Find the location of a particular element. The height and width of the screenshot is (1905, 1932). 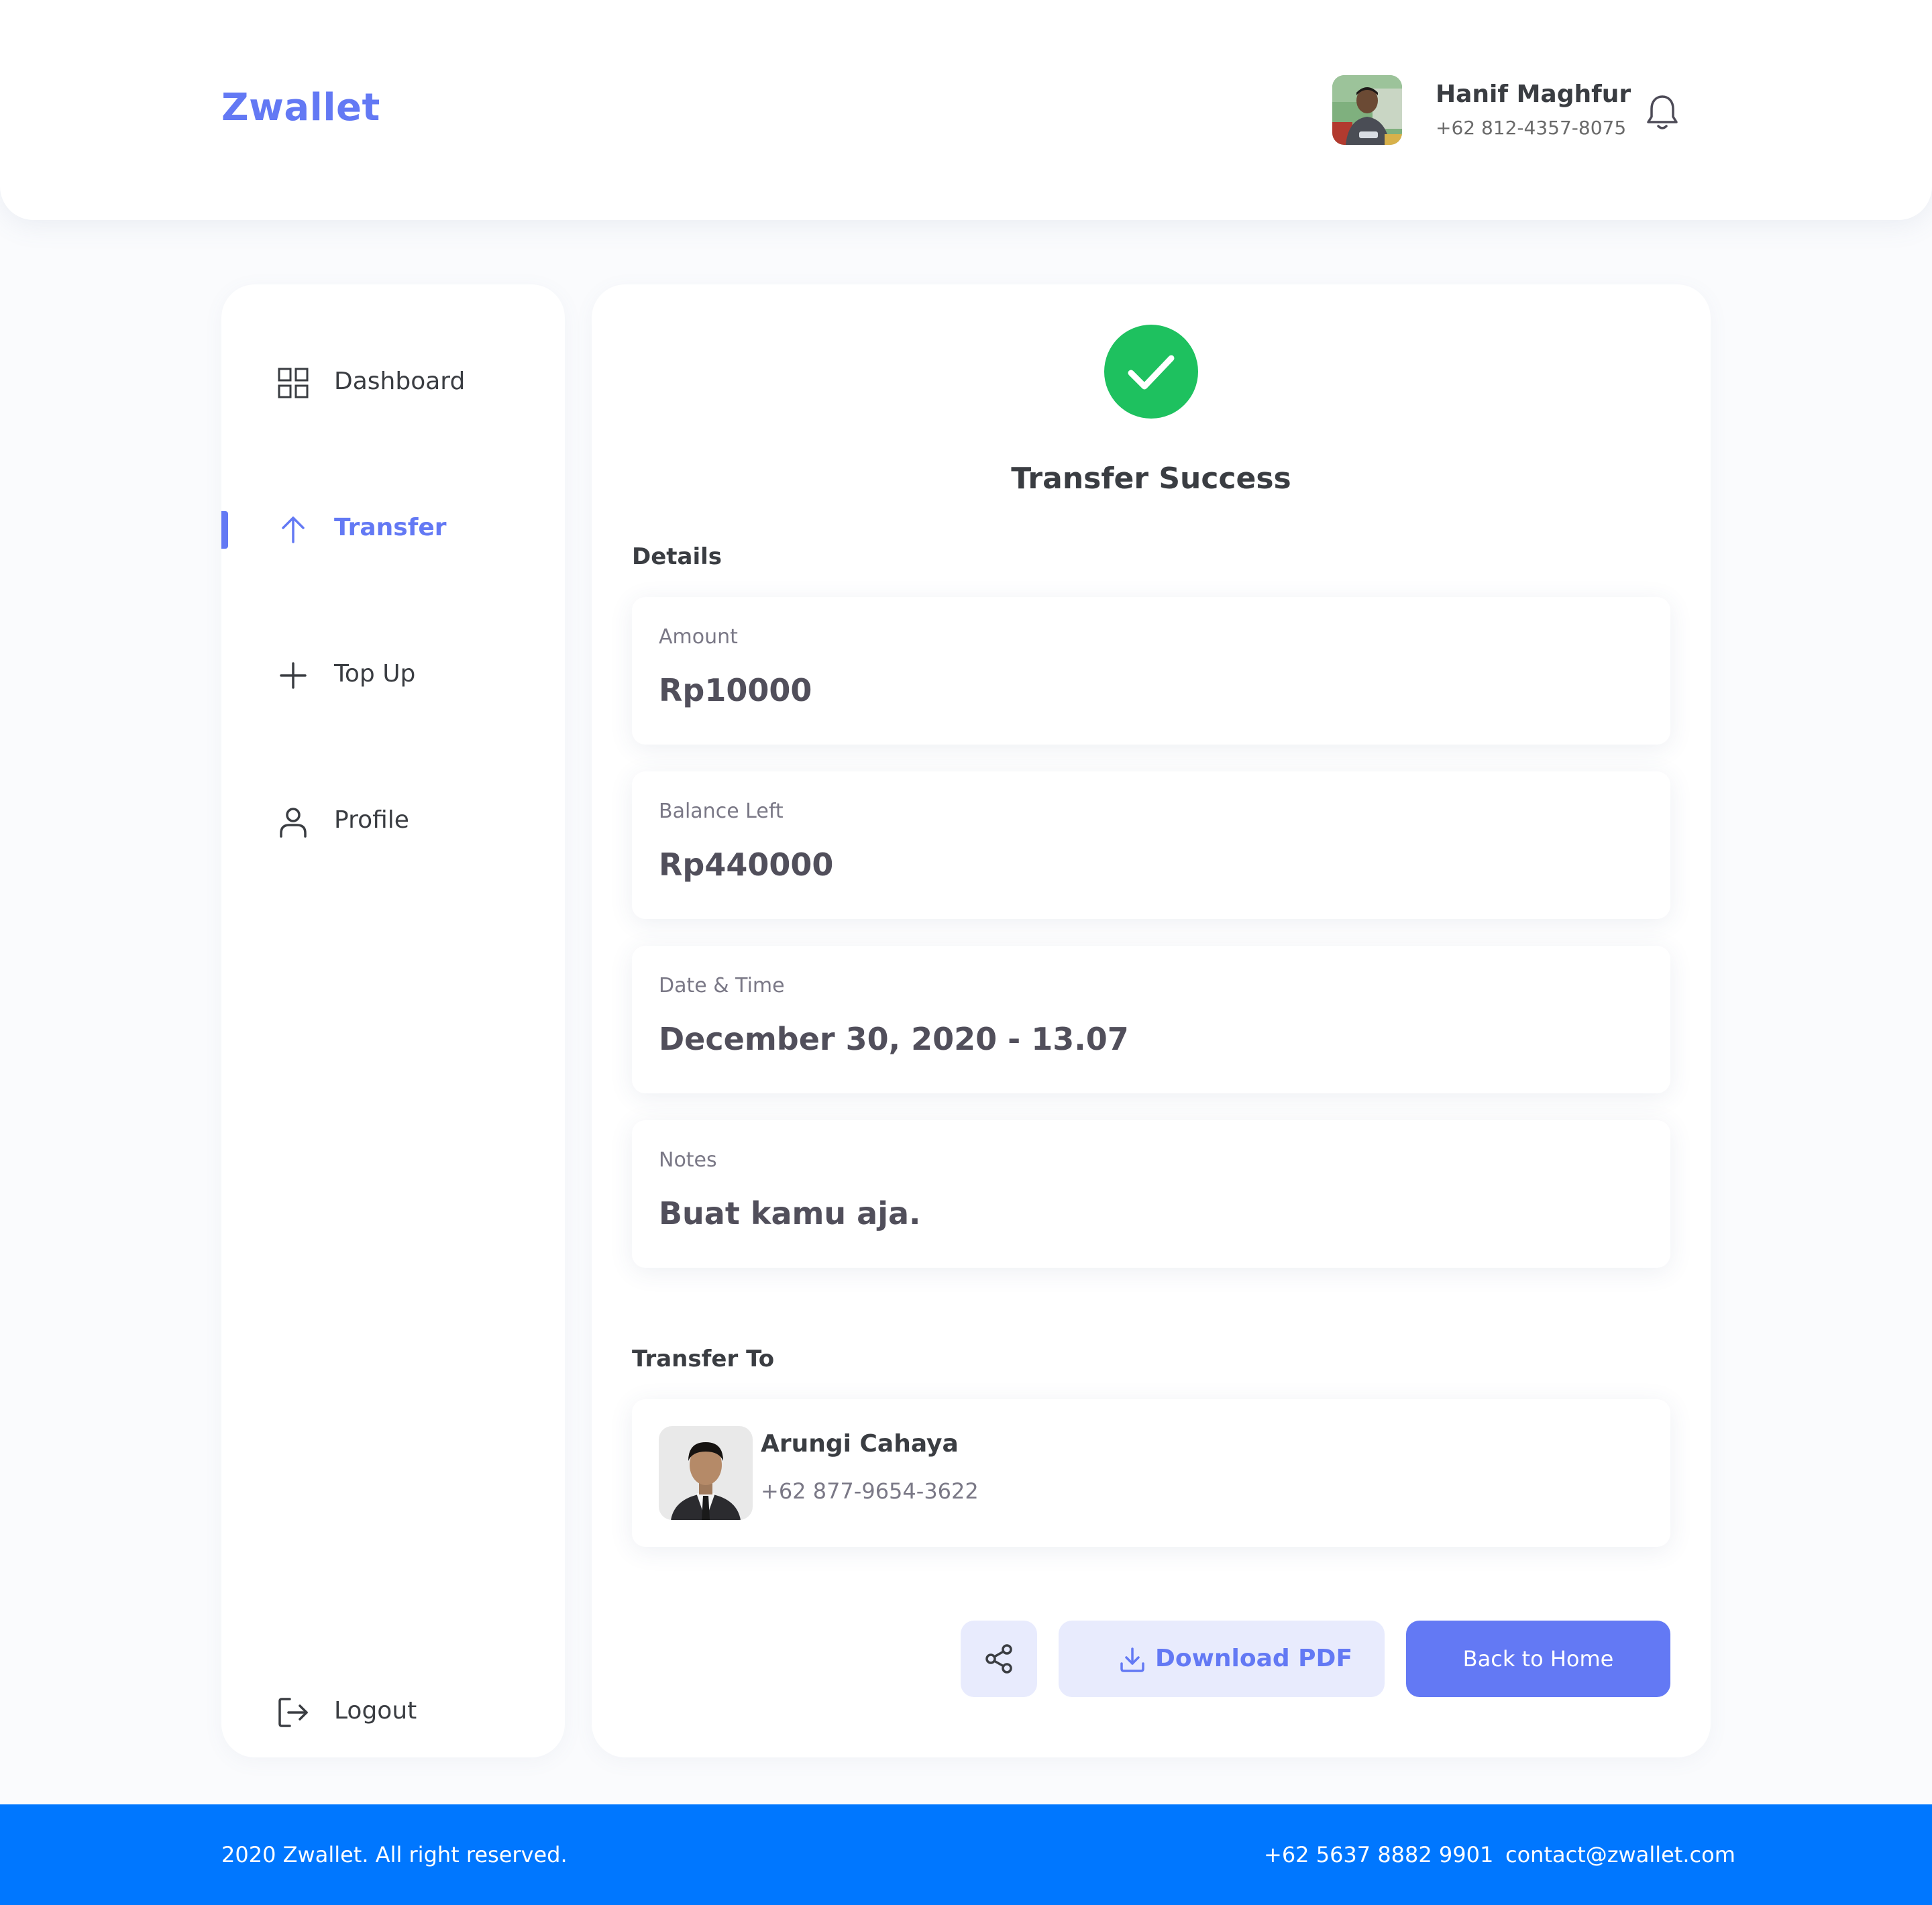

recipient-avatar is located at coordinates (706, 1473).